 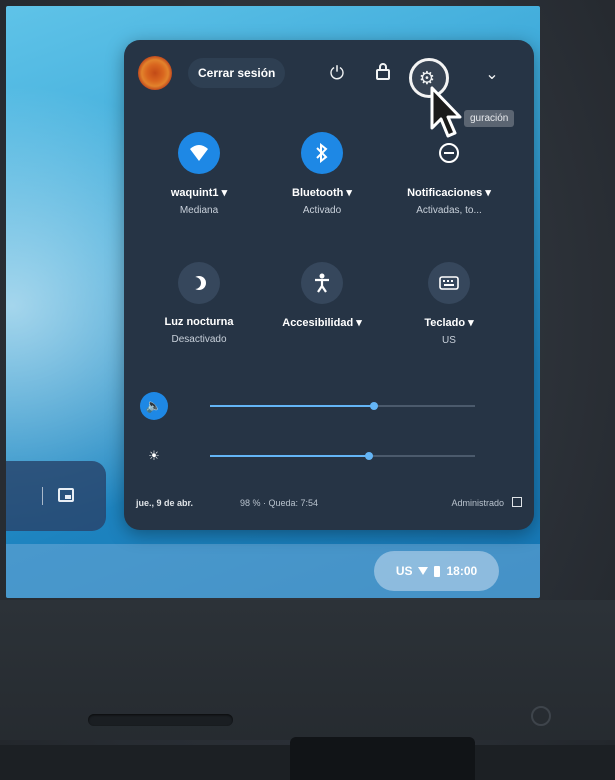 I want to click on shelf-left, so click(x=56, y=496).